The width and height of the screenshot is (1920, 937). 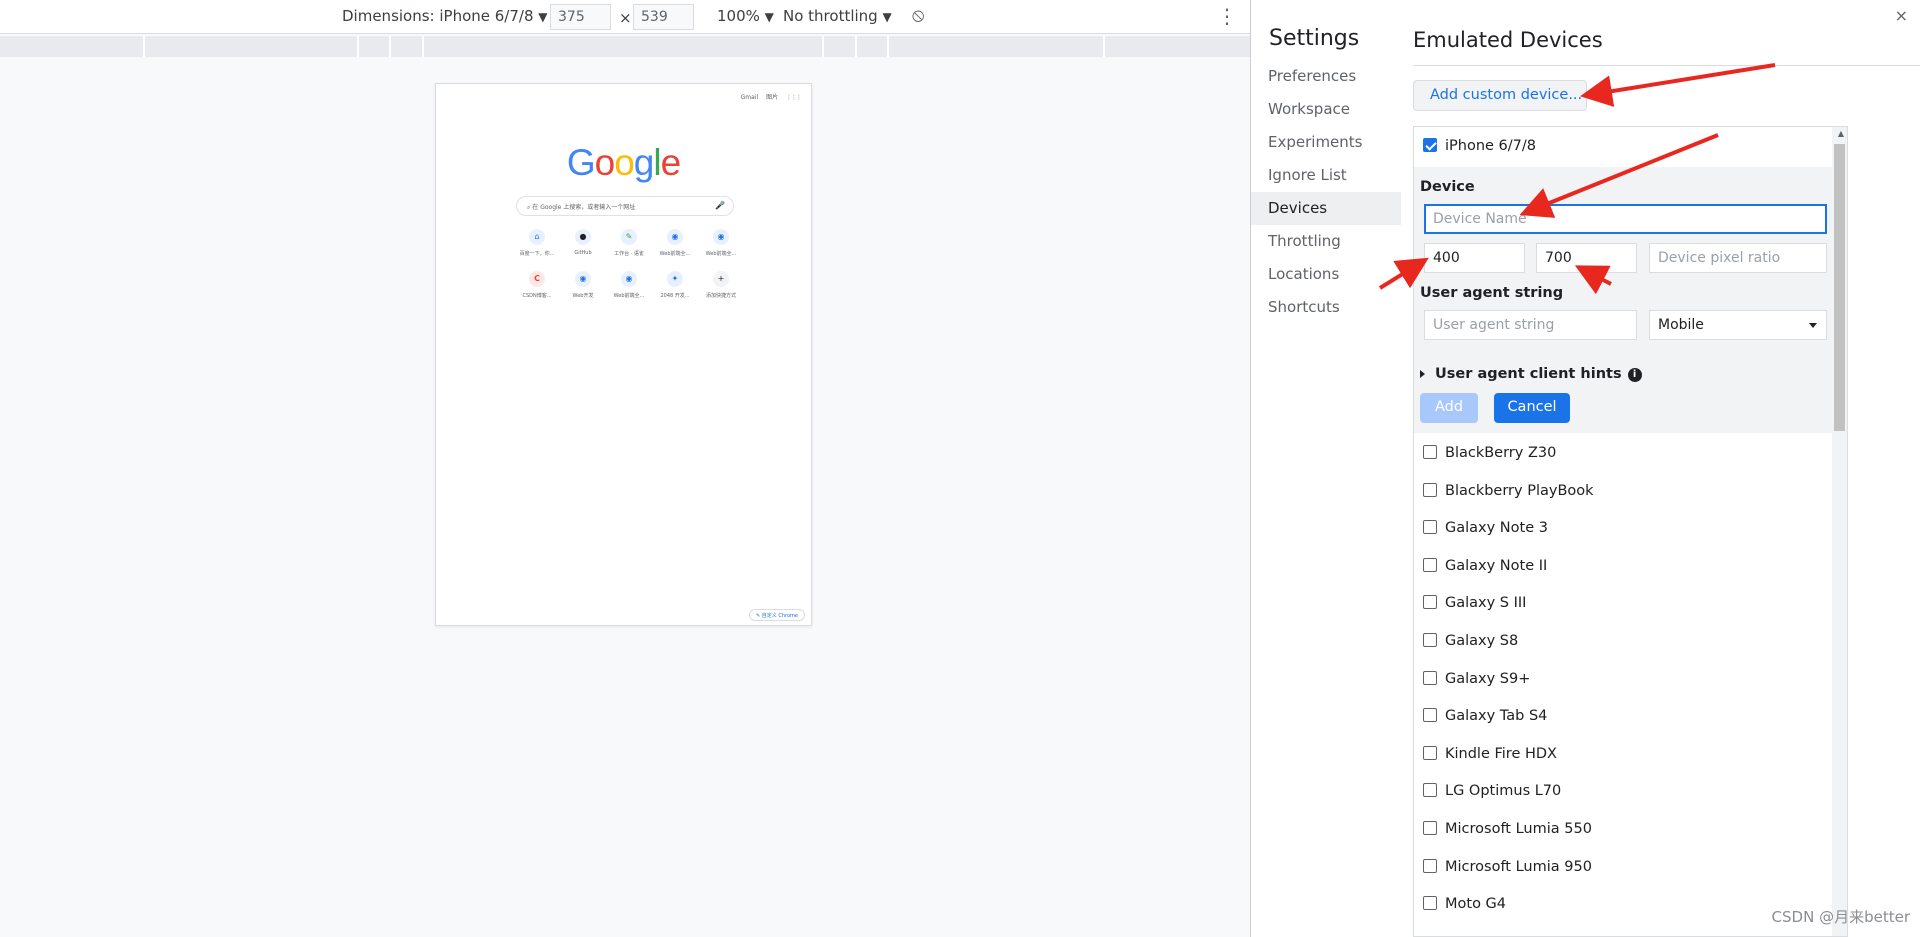 I want to click on apps-icon: ⋮⋮⋮, so click(x=794, y=97).